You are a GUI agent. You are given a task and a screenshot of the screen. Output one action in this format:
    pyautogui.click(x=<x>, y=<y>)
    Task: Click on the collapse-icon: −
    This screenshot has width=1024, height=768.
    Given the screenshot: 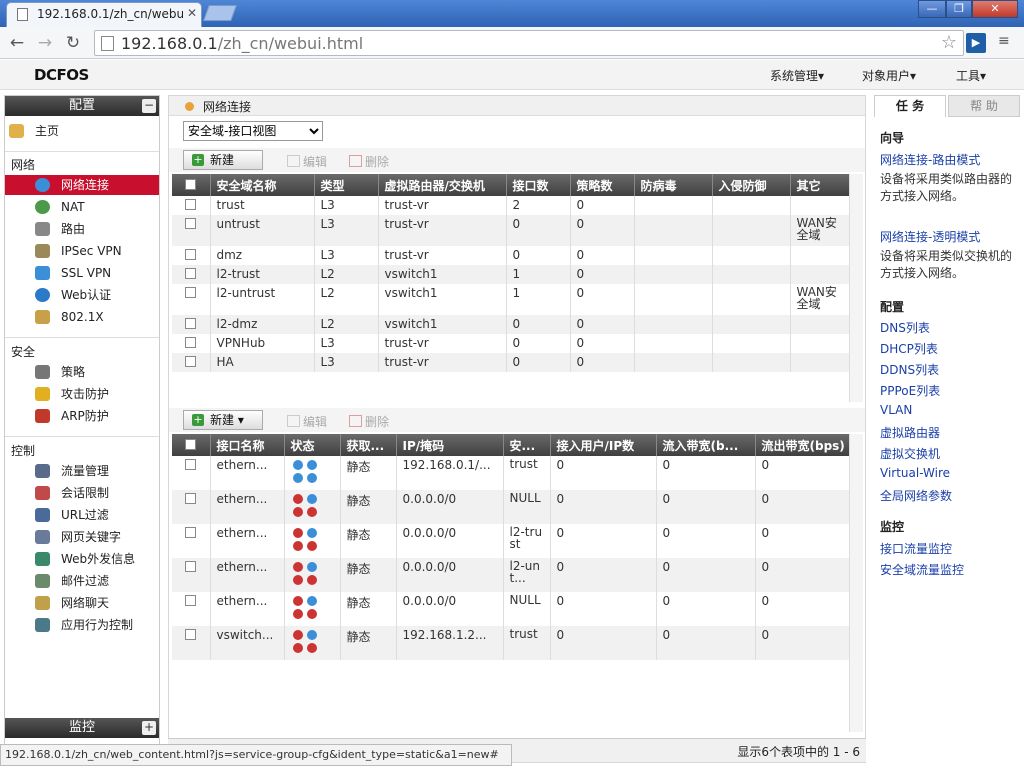 What is the action you would take?
    pyautogui.click(x=149, y=106)
    